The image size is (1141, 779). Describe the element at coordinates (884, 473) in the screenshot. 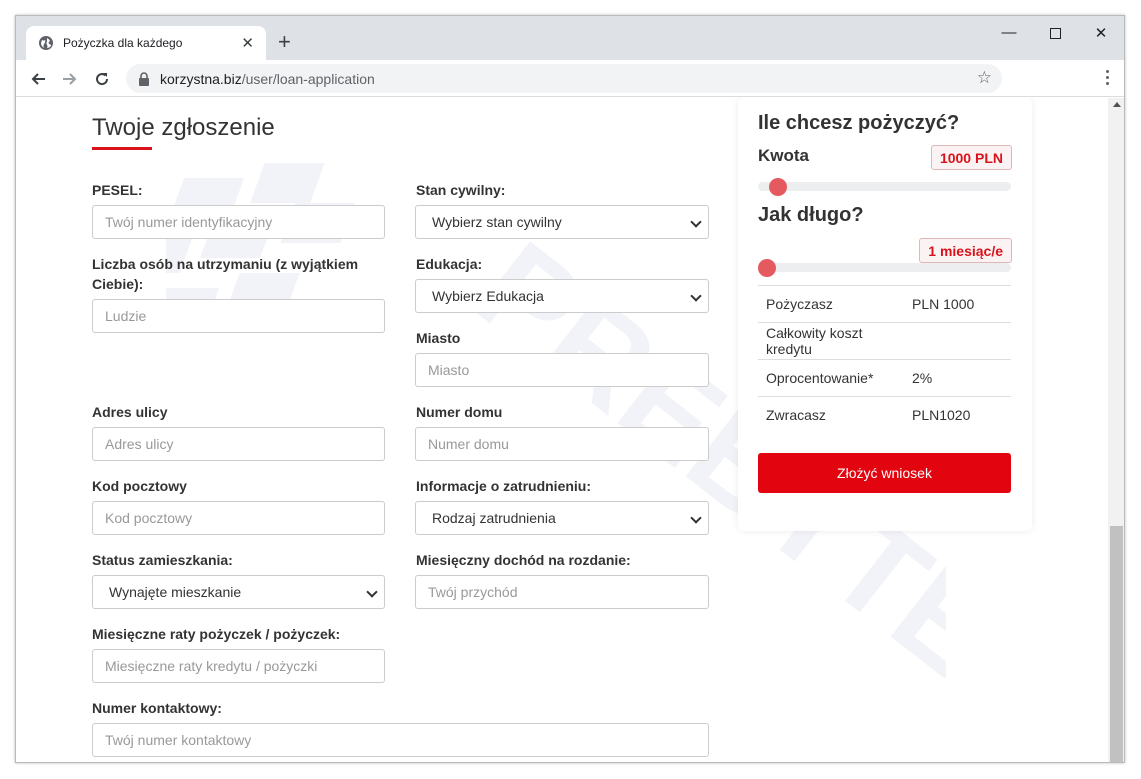

I see `submit-application-button: Złożyć wniosek` at that location.